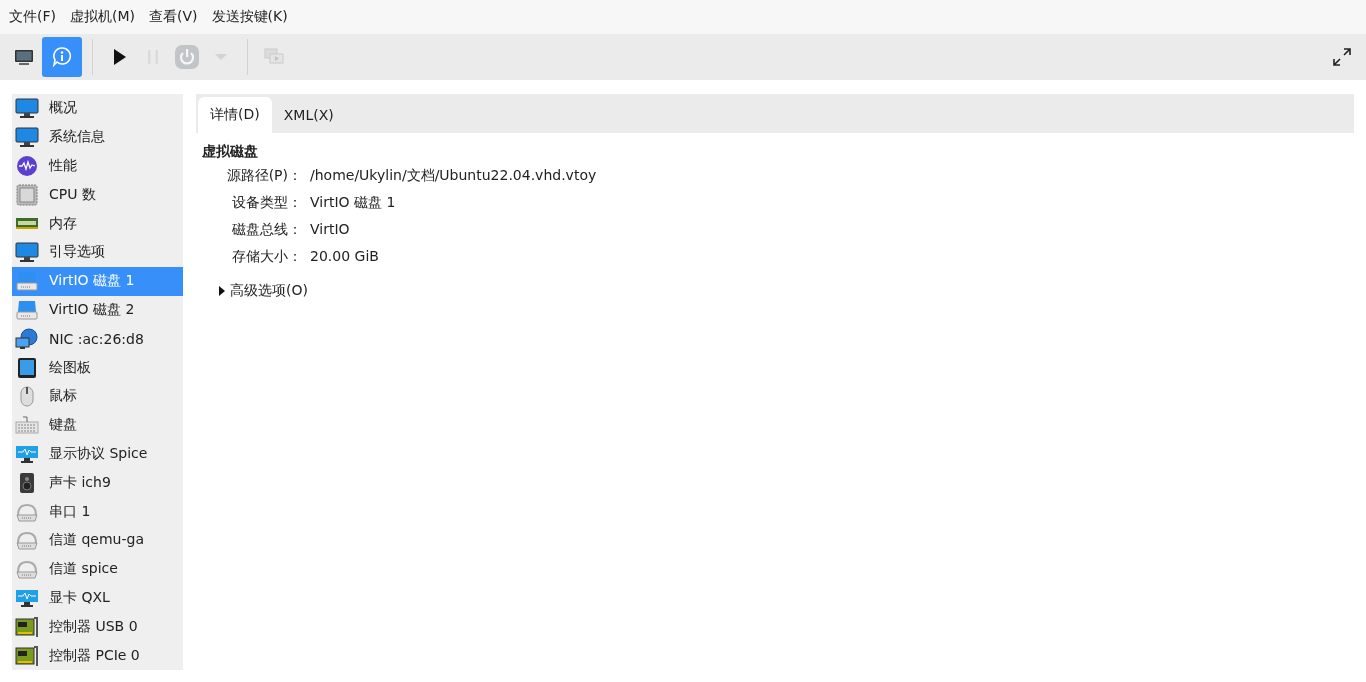  What do you see at coordinates (27, 166) in the screenshot?
I see `waveform-icon` at bounding box center [27, 166].